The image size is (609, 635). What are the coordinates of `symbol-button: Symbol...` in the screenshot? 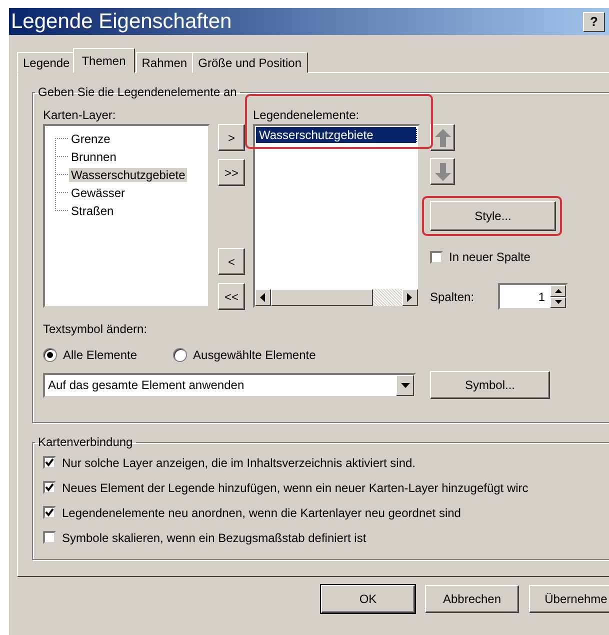 It's located at (490, 385).